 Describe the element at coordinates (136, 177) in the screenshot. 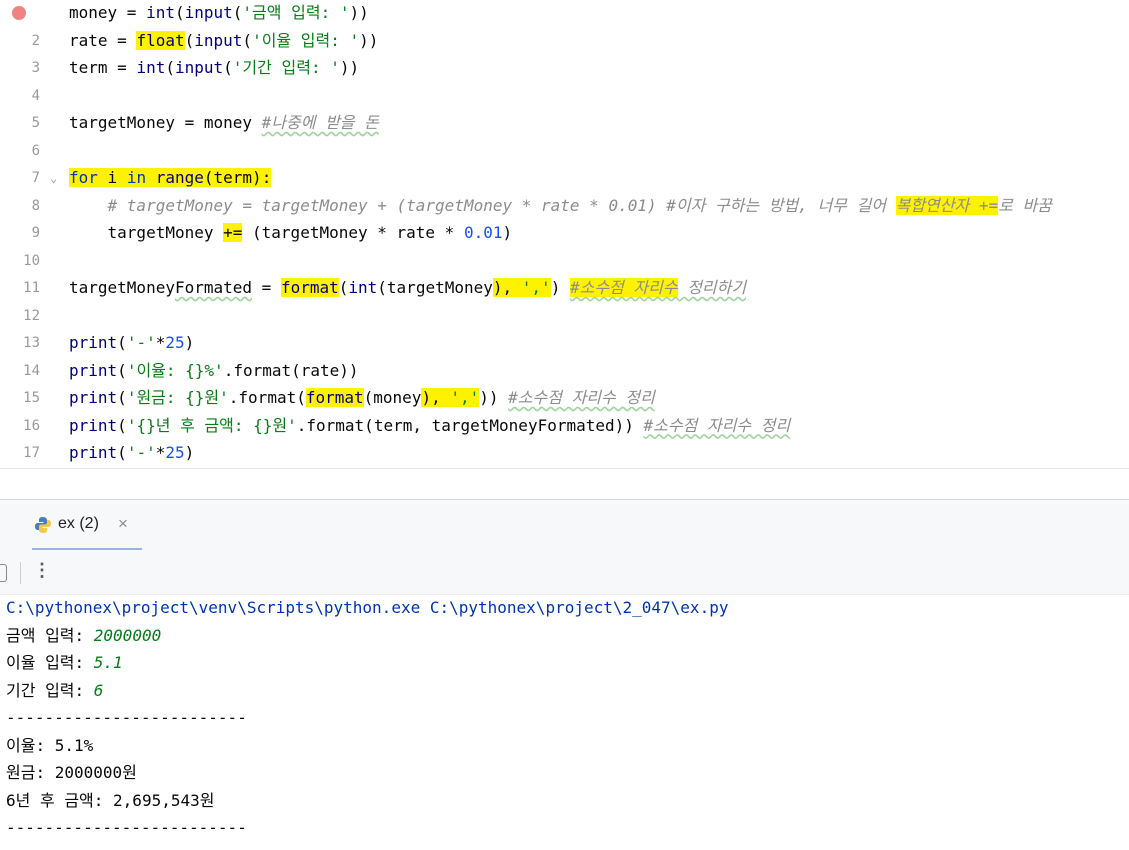

I see `code-token: in` at that location.